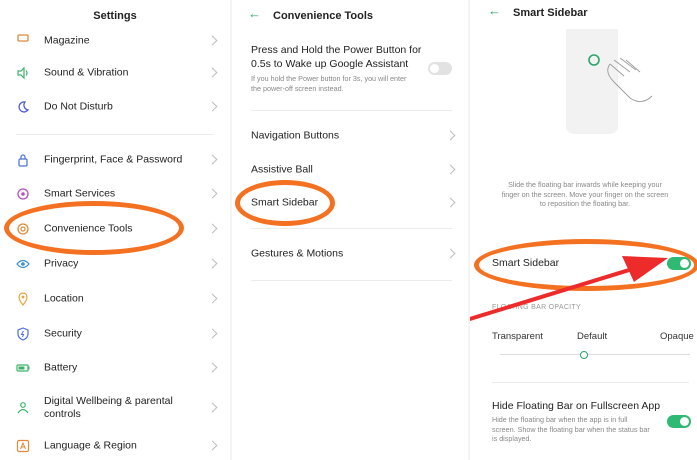  What do you see at coordinates (80, 193) in the screenshot?
I see `settings-item-label: Smart Services` at bounding box center [80, 193].